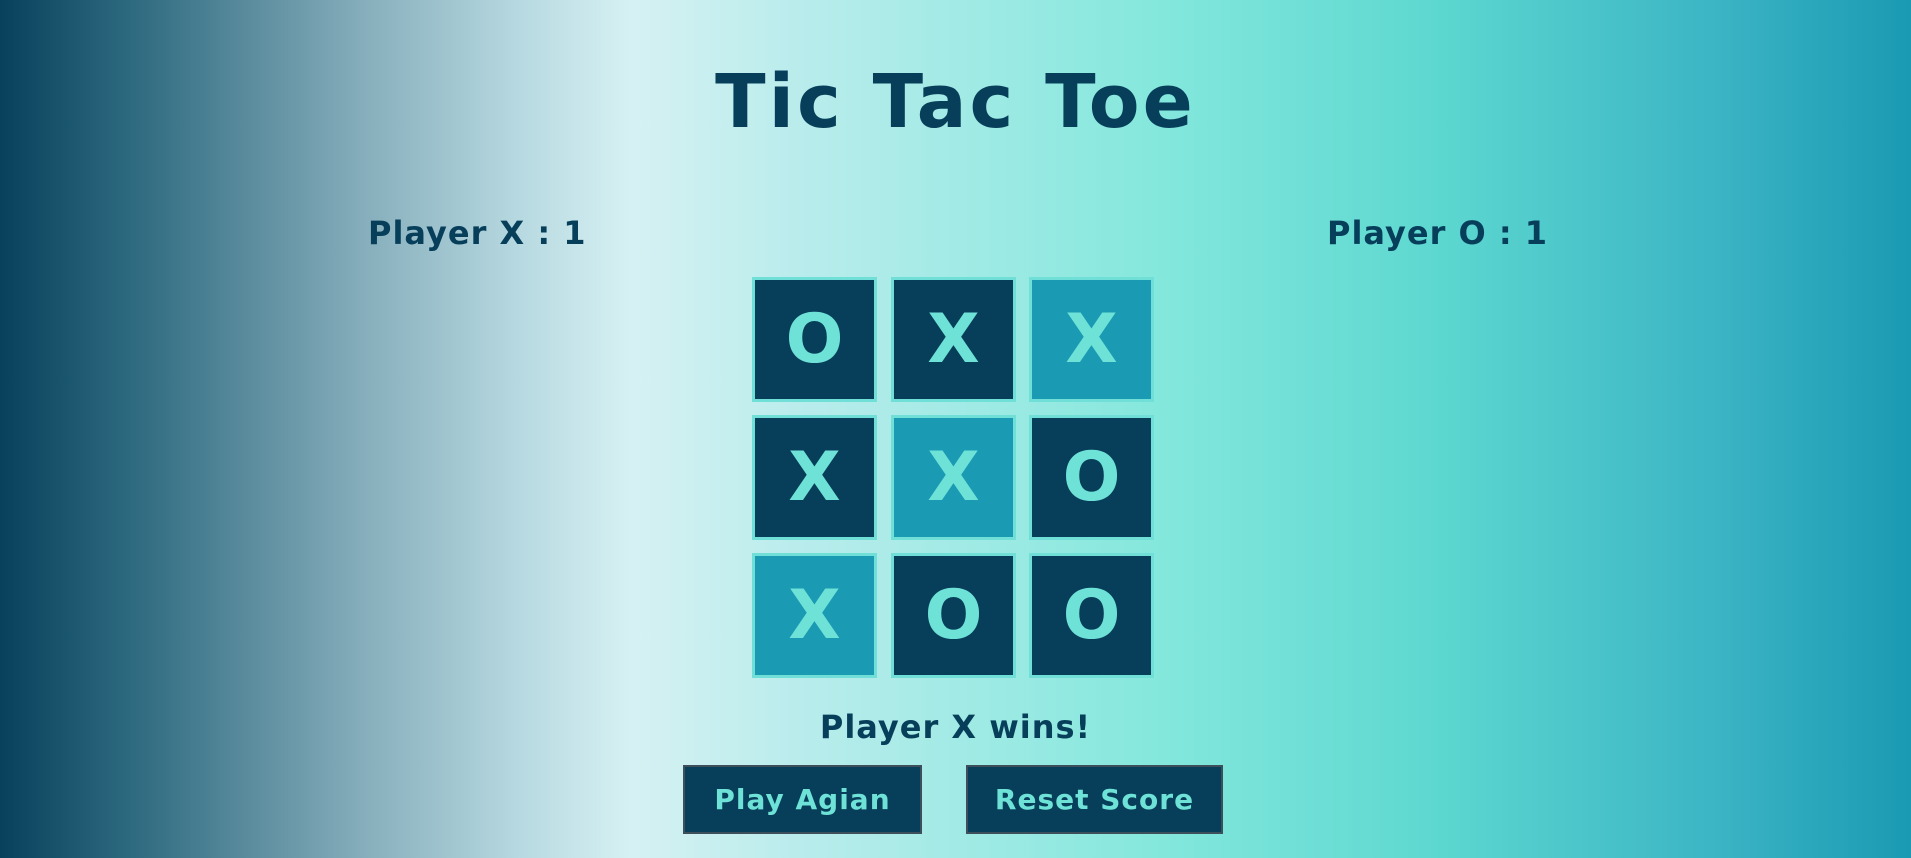 Image resolution: width=1911 pixels, height=858 pixels. What do you see at coordinates (1094, 799) in the screenshot?
I see `reset-score-button: Reset Score` at bounding box center [1094, 799].